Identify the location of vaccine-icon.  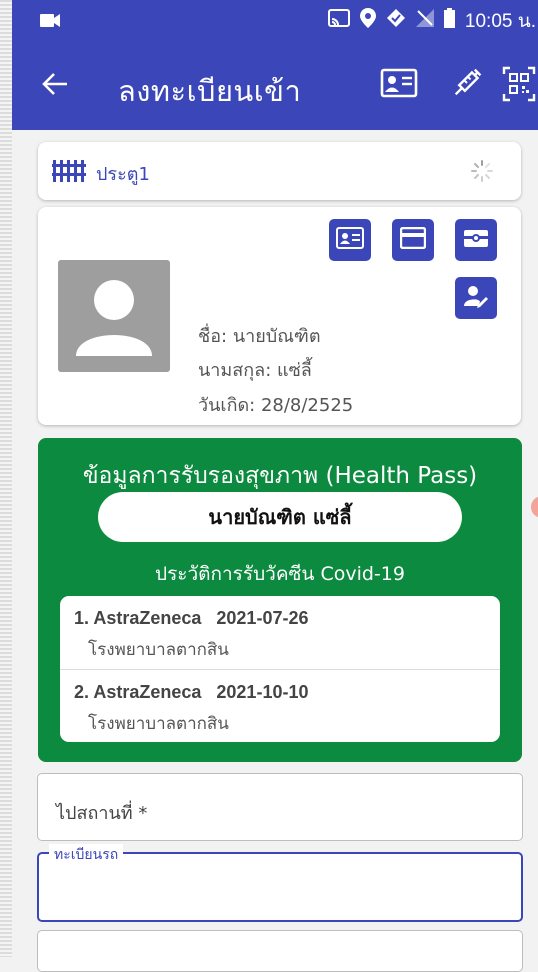
(467, 85).